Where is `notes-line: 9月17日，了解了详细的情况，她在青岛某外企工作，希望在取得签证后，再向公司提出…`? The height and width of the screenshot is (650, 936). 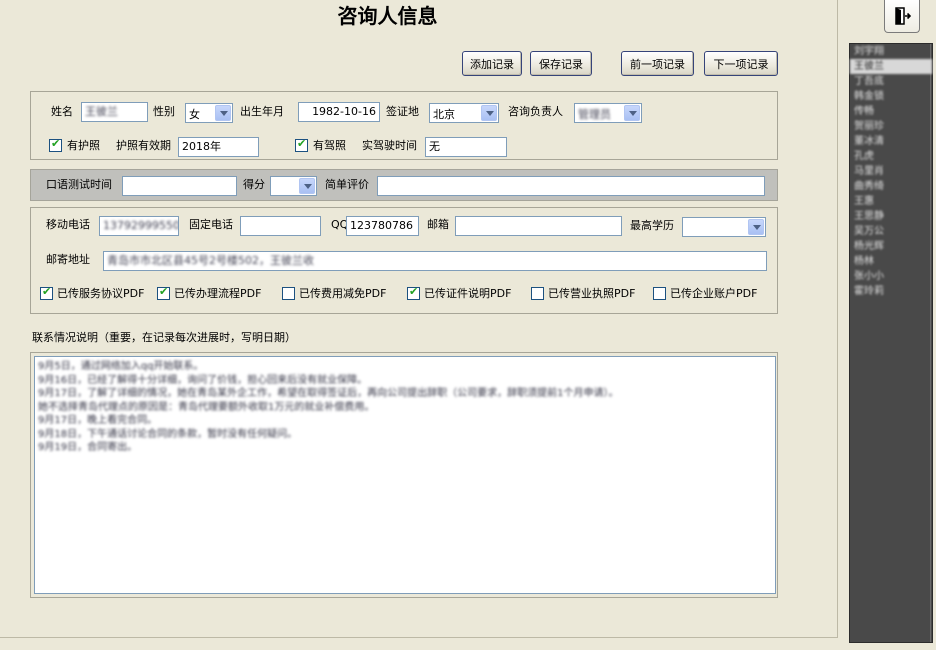
notes-line: 9月17日，了解了详细的情况，她在青岛某外企工作，希望在取得签证后，再向公司提出… is located at coordinates (328, 393).